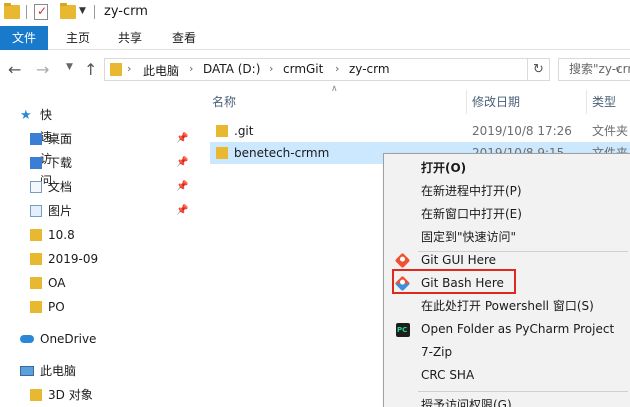 The height and width of the screenshot is (407, 630). Describe the element at coordinates (507, 352) in the screenshot. I see `menu-item-7zip: 7-Zip` at that location.